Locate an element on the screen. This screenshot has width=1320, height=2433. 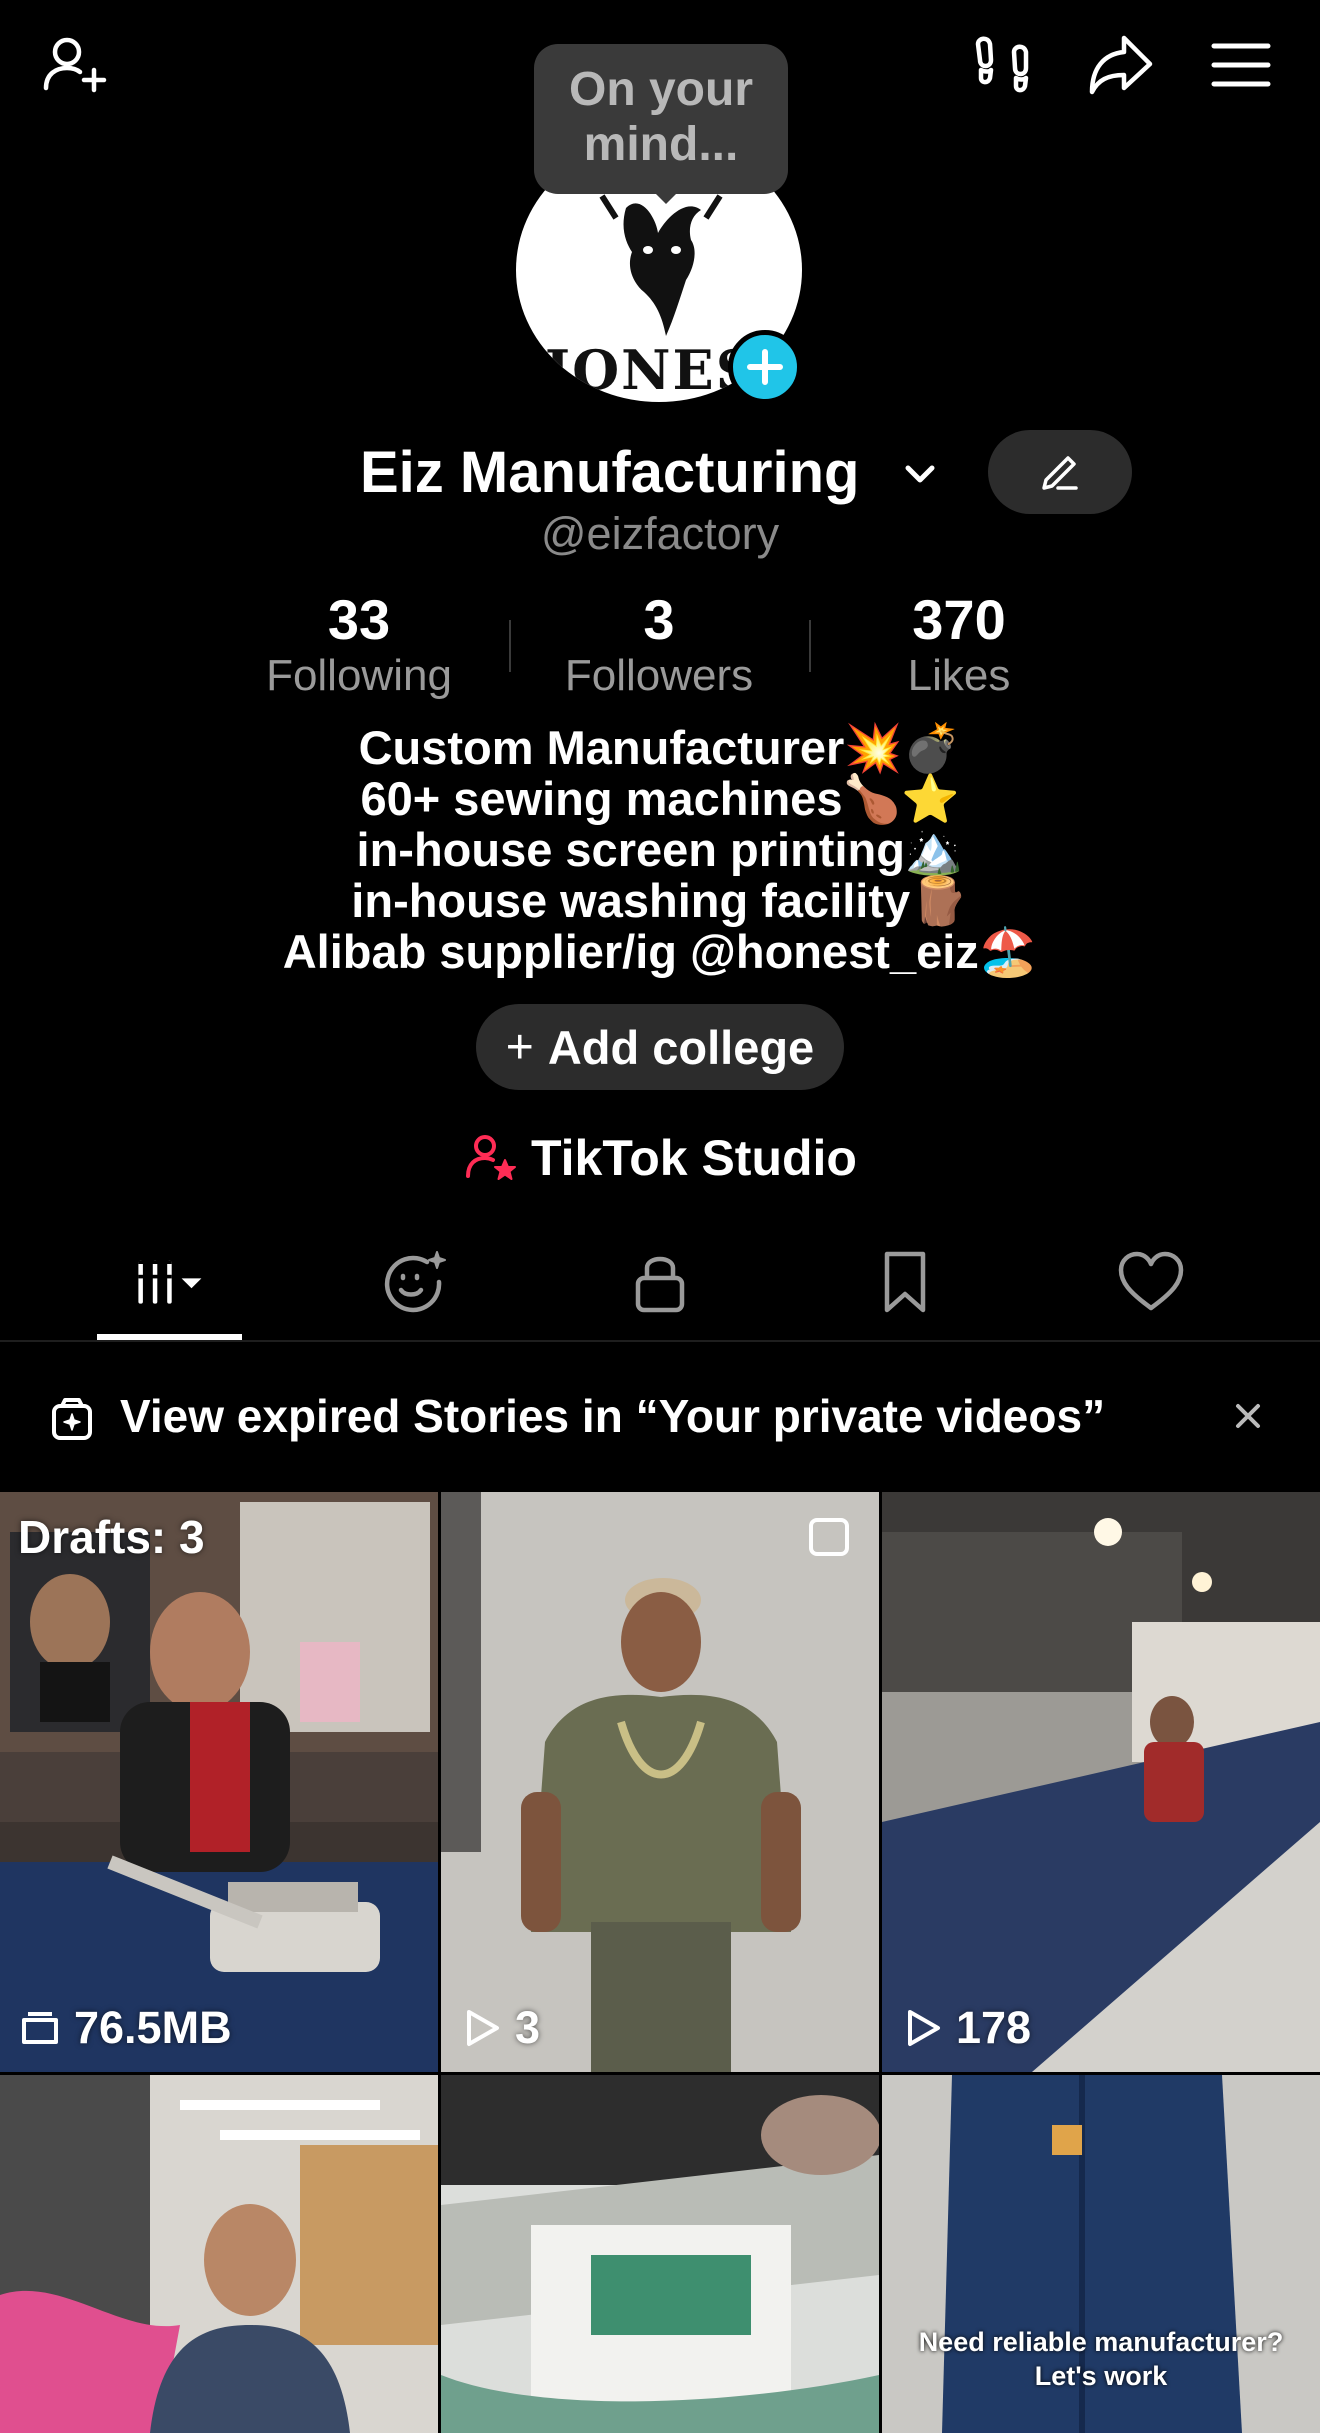
video-thumbnail: 178 is located at coordinates (1101, 1782).